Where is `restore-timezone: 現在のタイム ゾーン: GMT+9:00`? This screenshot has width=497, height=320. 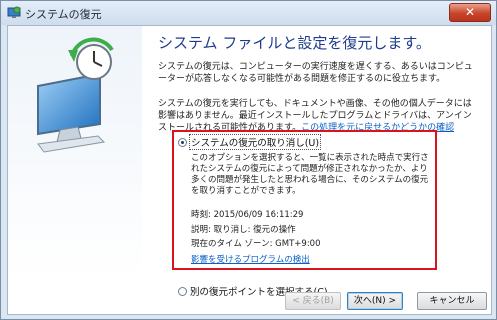 restore-timezone: 現在のタイム ゾーン: GMT+9:00 is located at coordinates (256, 244).